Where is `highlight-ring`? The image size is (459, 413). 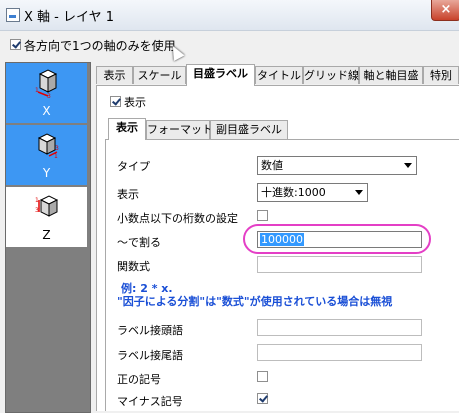
highlight-ring is located at coordinates (337, 239).